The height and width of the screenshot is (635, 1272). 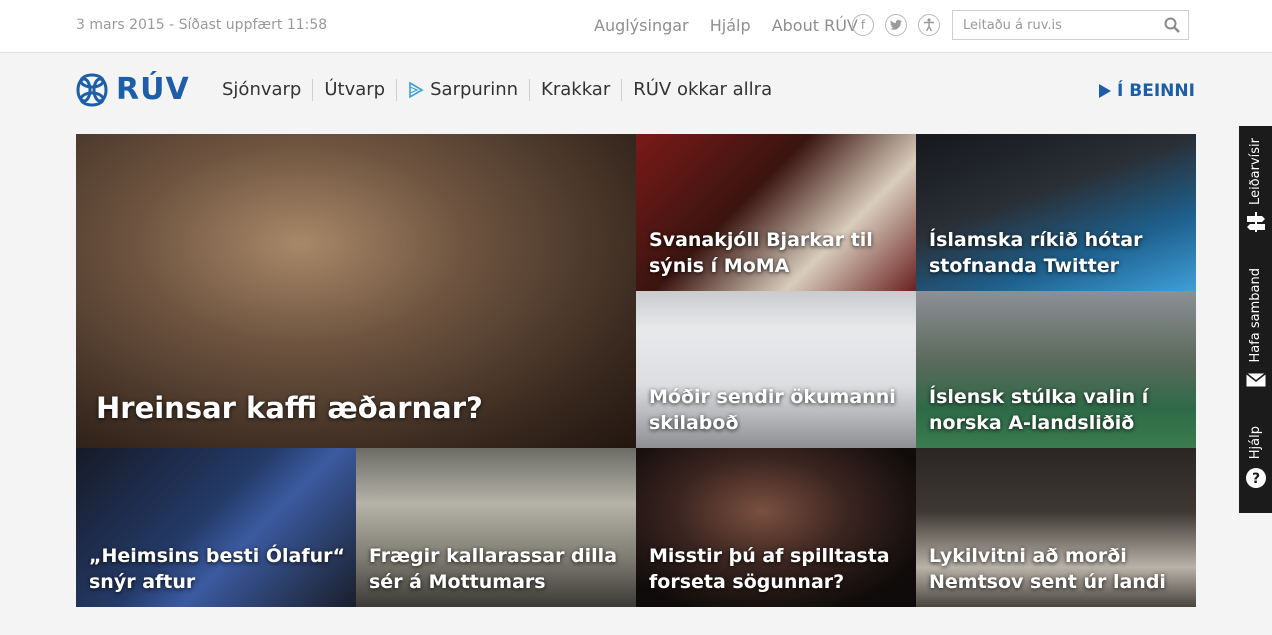 I want to click on signpost-icon, so click(x=1255, y=221).